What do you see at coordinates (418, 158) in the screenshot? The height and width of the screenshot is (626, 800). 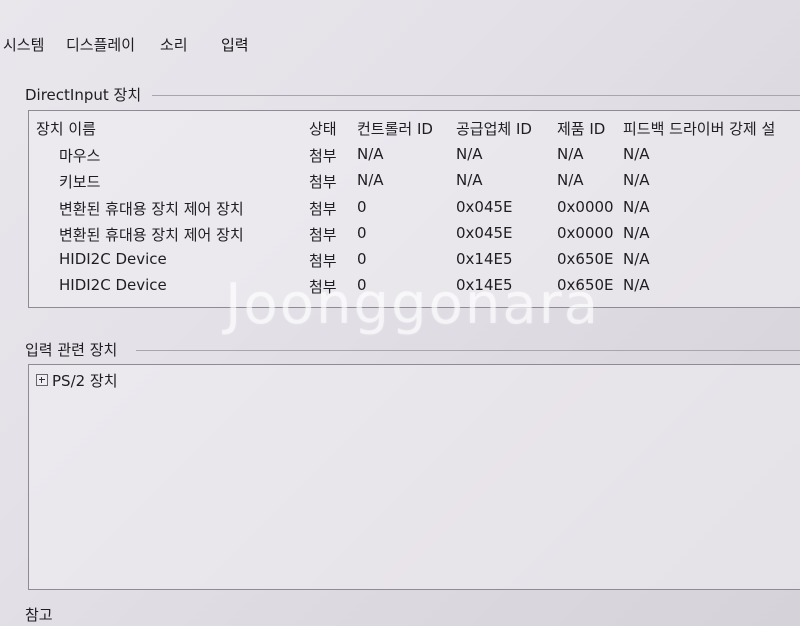 I see `table-row: 마우스 첨부 N/A N/A N/A N/A` at bounding box center [418, 158].